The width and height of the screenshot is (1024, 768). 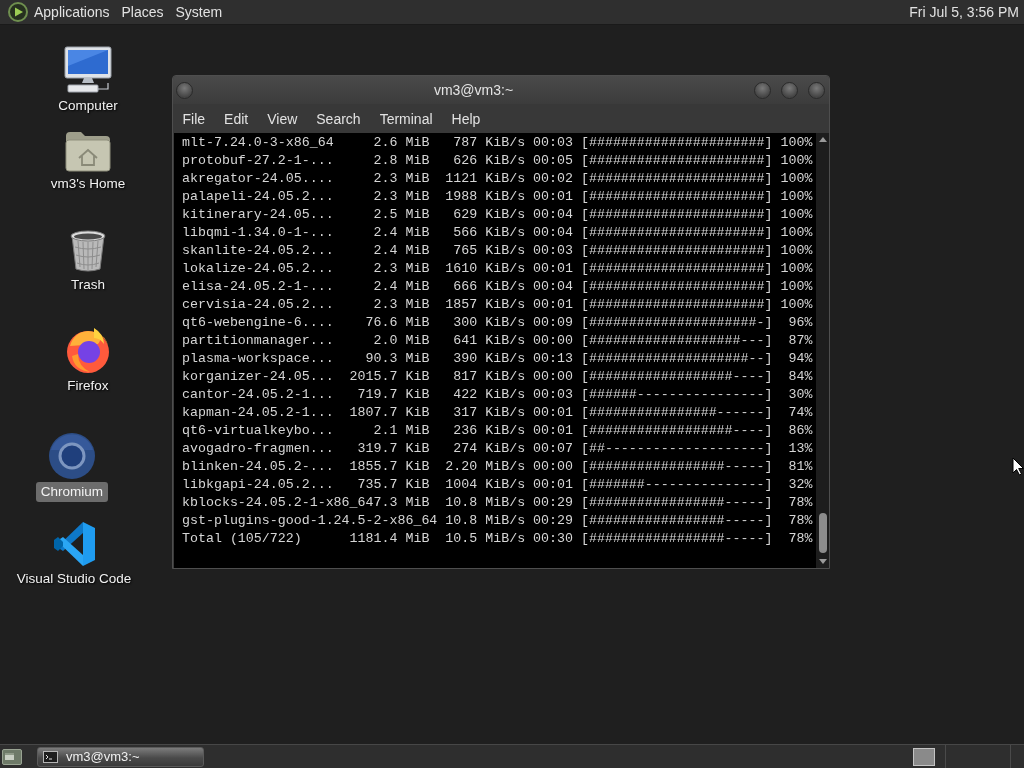 What do you see at coordinates (50, 756) in the screenshot?
I see `terminal-icon` at bounding box center [50, 756].